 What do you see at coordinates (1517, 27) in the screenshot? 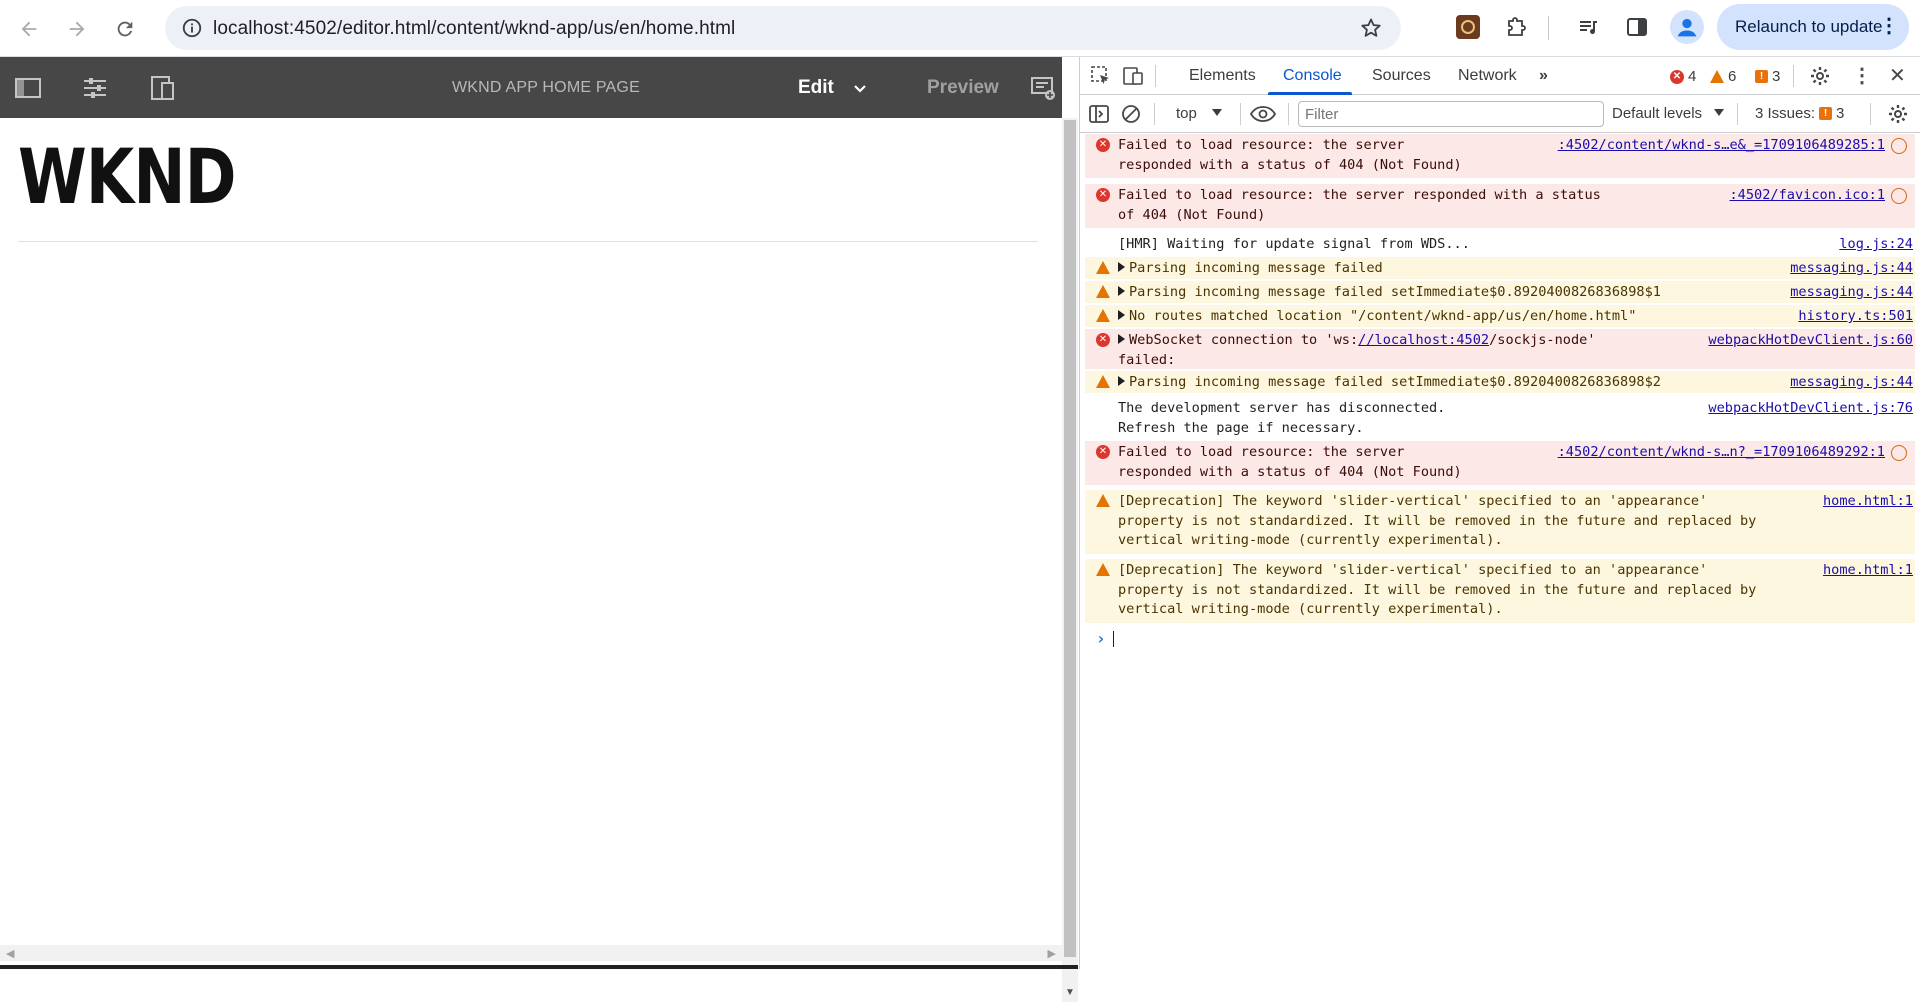
I see `extensions-menu-button` at bounding box center [1517, 27].